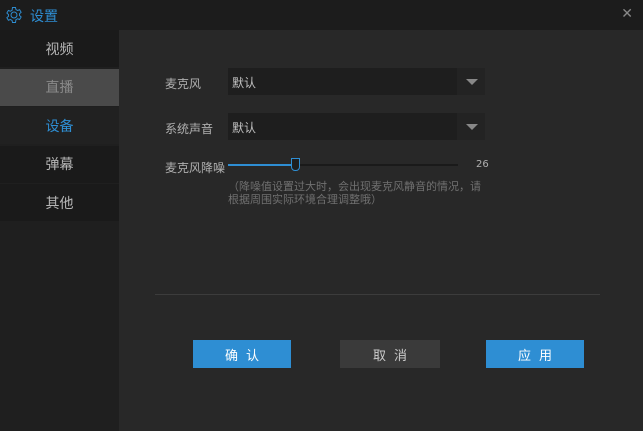 This screenshot has width=643, height=431. I want to click on slider-thumb, so click(295, 164).